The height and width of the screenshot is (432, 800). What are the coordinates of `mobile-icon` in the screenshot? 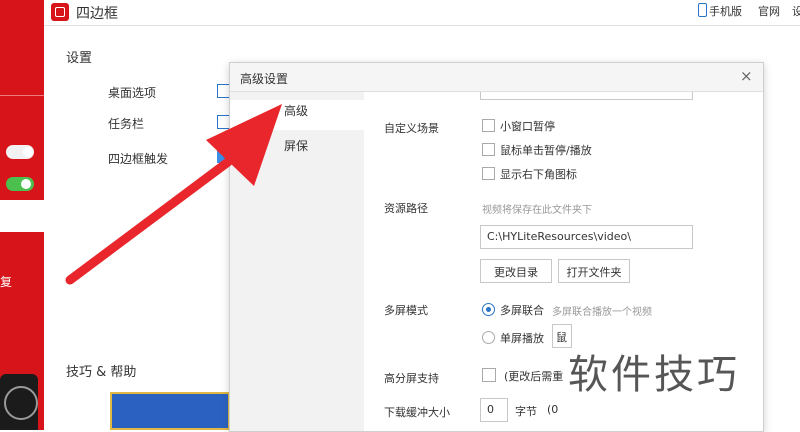 It's located at (702, 10).